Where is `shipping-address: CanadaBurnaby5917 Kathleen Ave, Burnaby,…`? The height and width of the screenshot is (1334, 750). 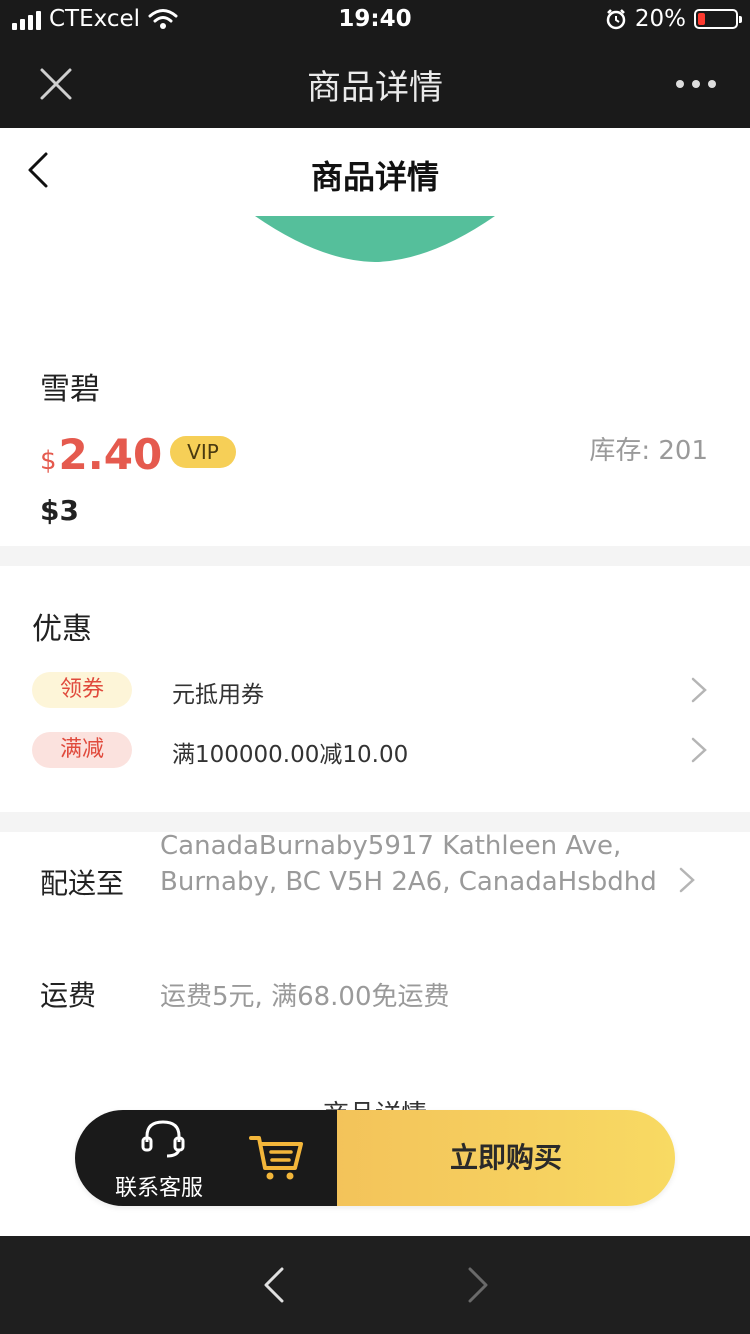
shipping-address: CanadaBurnaby5917 Kathleen Ave, Burnaby,… is located at coordinates (415, 864).